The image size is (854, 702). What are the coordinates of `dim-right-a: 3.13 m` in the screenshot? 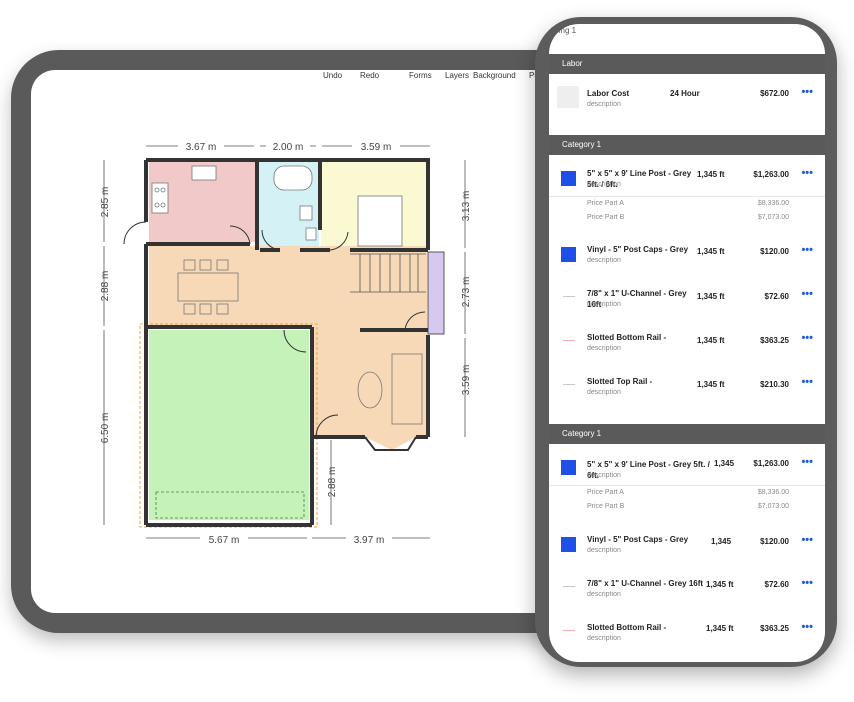 It's located at (466, 206).